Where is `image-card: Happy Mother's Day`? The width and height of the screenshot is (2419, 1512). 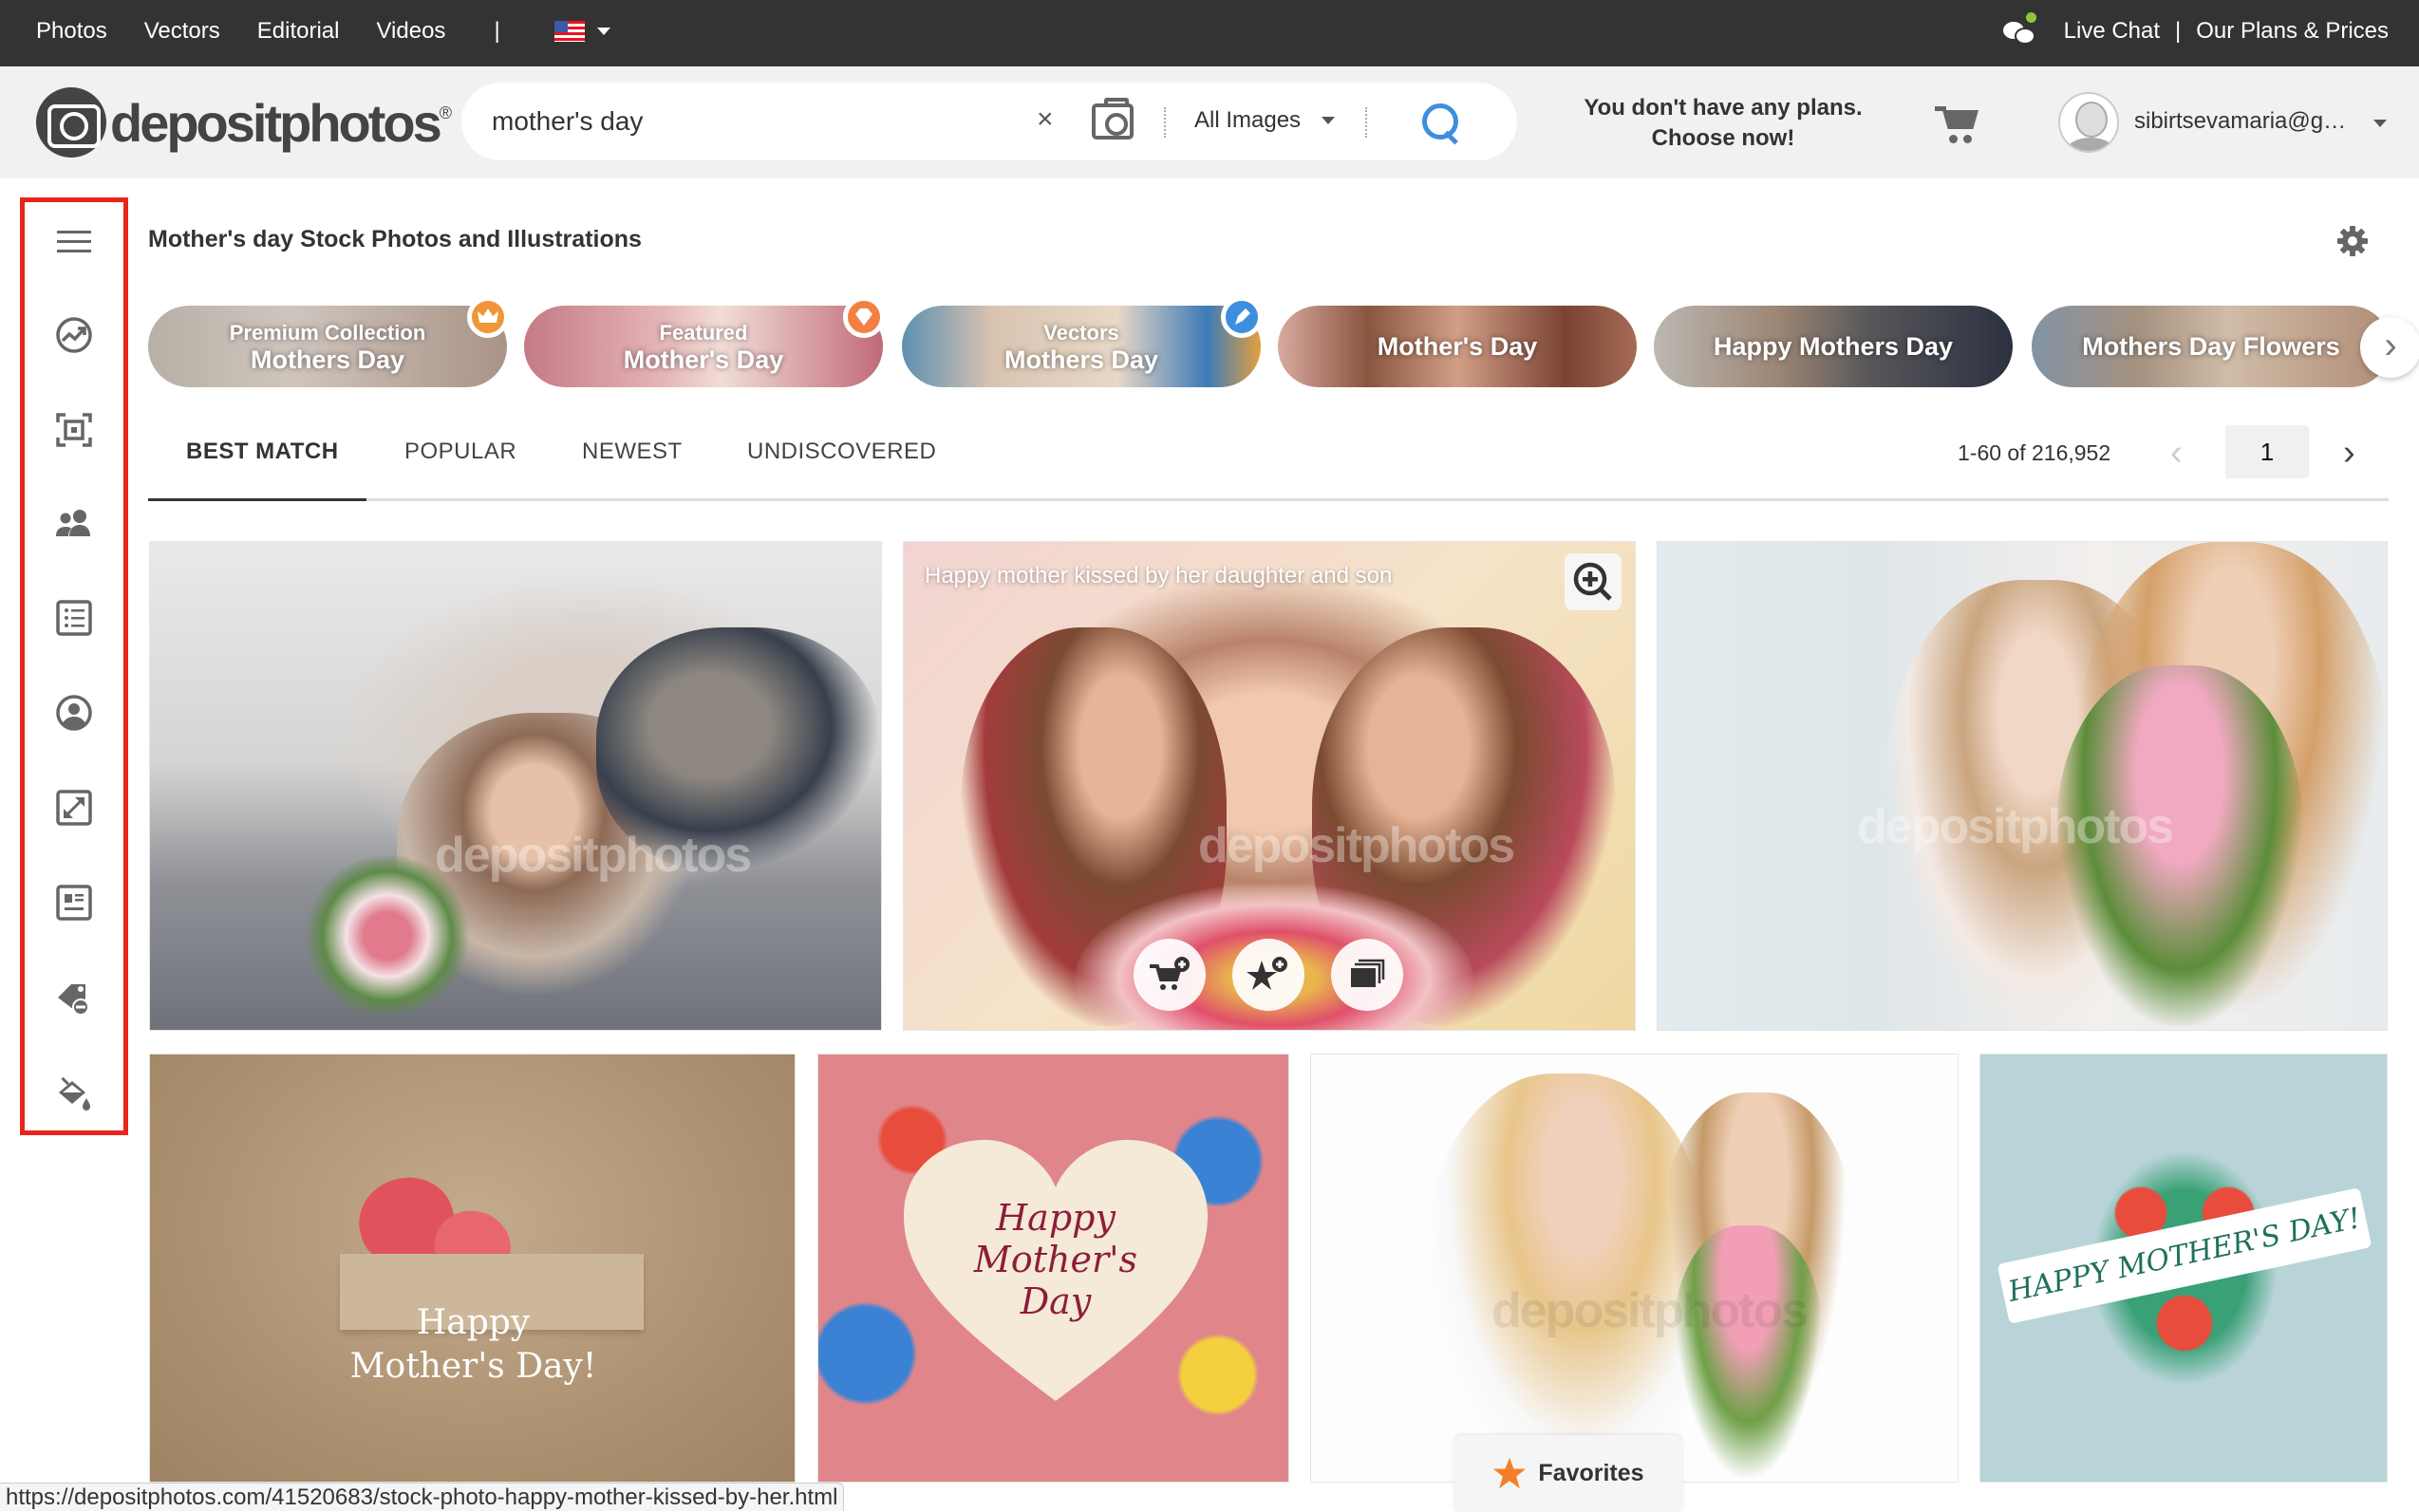 image-card: Happy Mother's Day is located at coordinates (1053, 1268).